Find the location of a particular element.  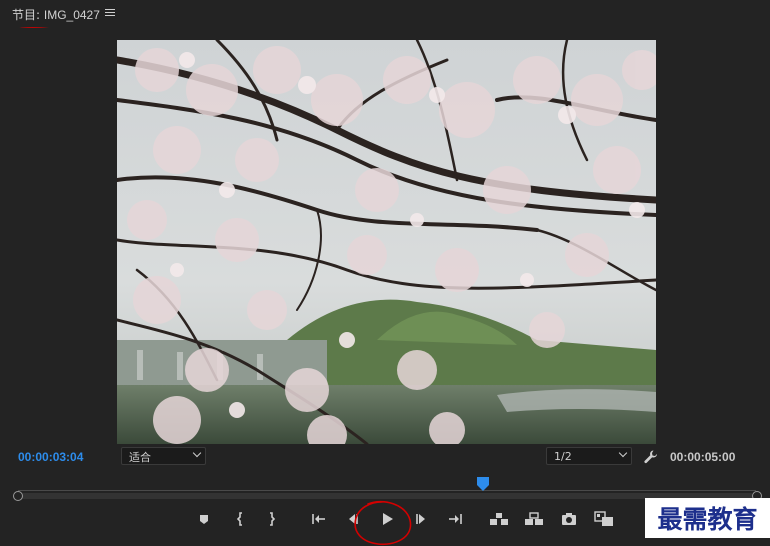

add-marker-button is located at coordinates (204, 519).